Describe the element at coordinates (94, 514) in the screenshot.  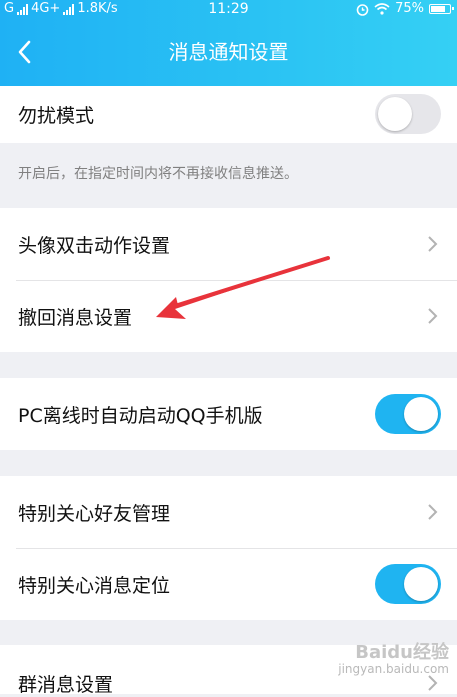
I see `special-care-friends-label: 特别关心好友管理` at that location.